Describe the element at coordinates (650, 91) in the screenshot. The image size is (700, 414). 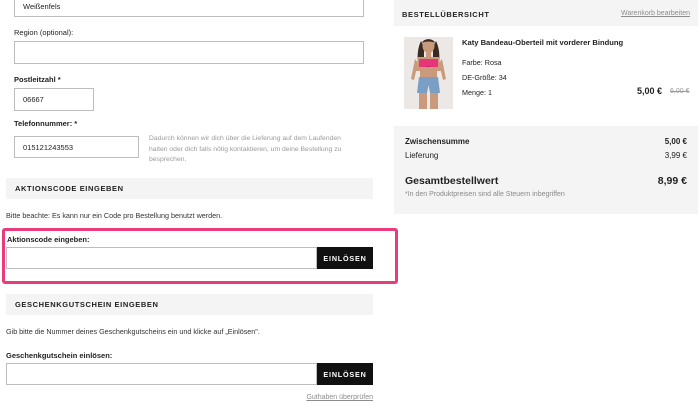
I see `product-price: 5,00 €` at that location.